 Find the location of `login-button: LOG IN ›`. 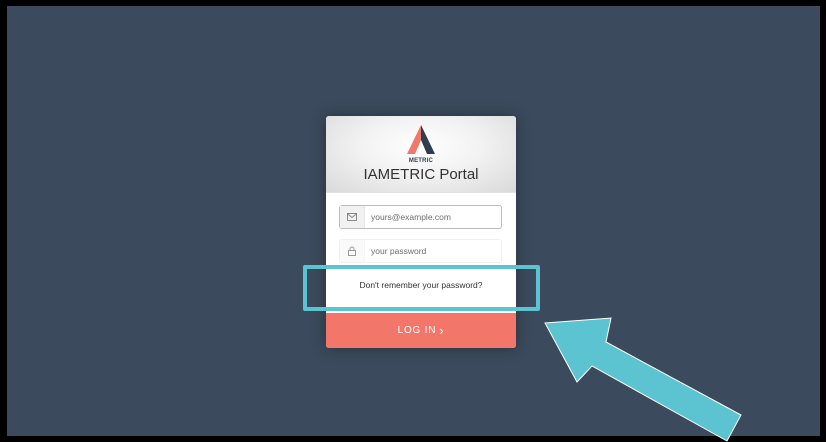

login-button: LOG IN › is located at coordinates (421, 330).